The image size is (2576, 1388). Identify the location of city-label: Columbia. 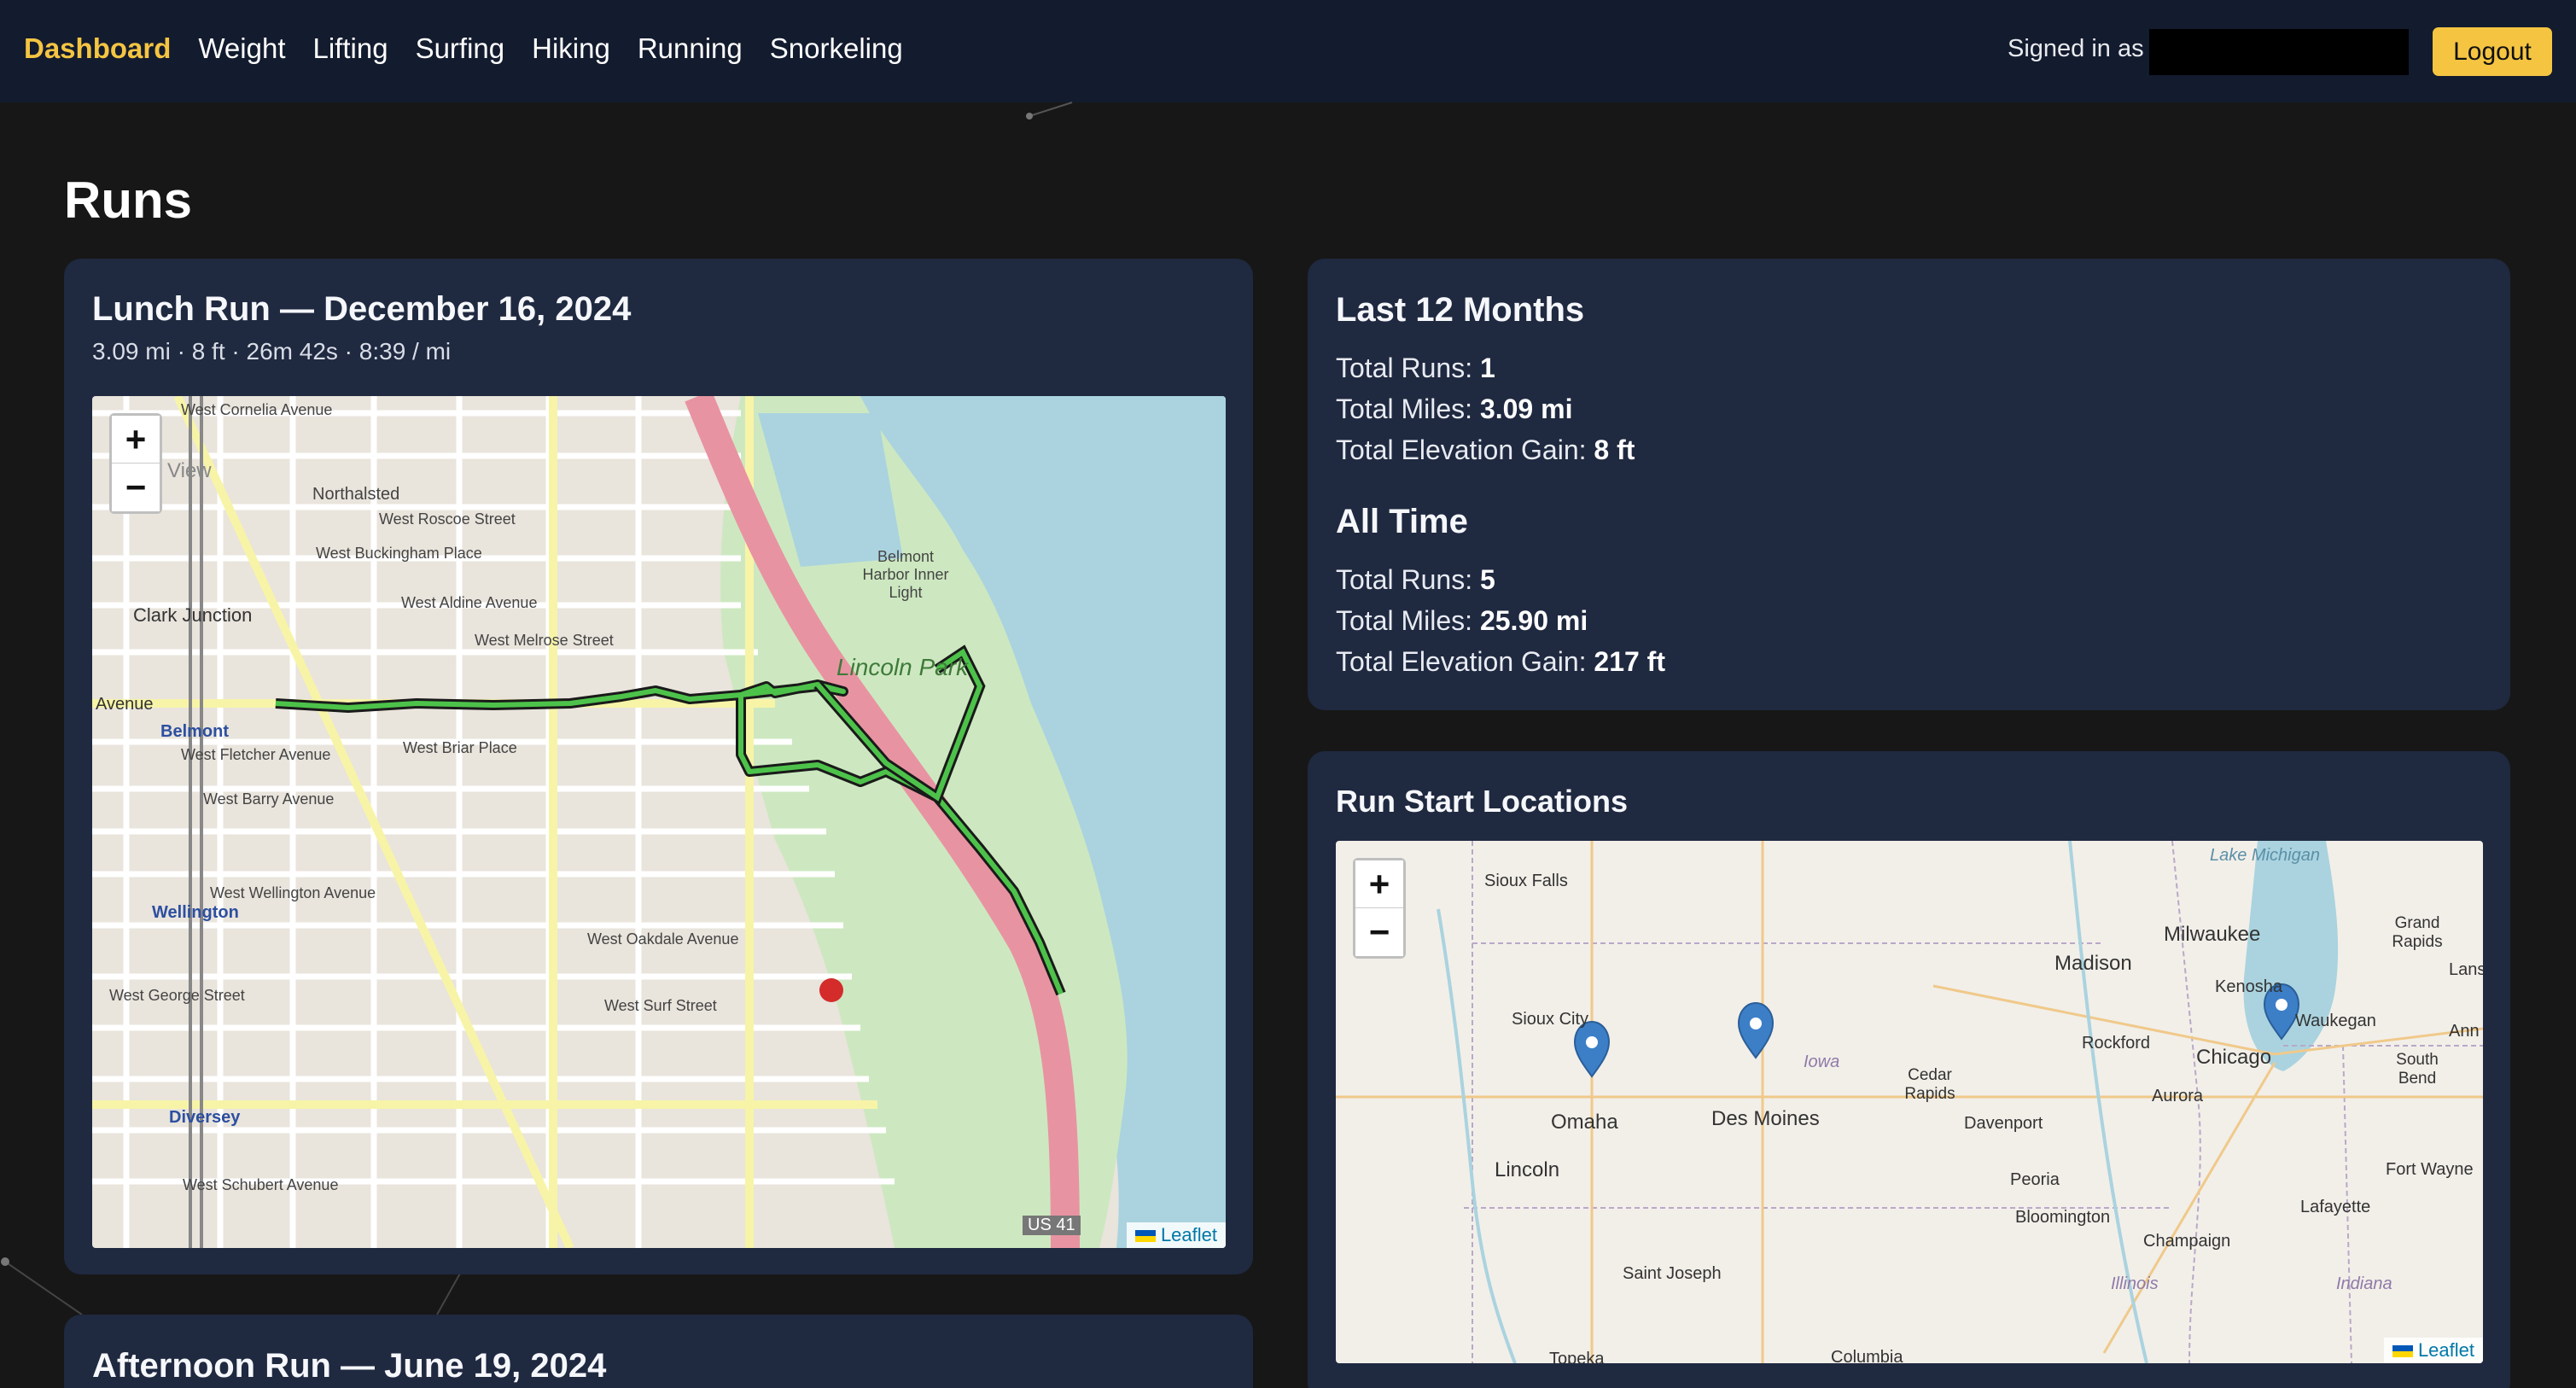
(1867, 1355).